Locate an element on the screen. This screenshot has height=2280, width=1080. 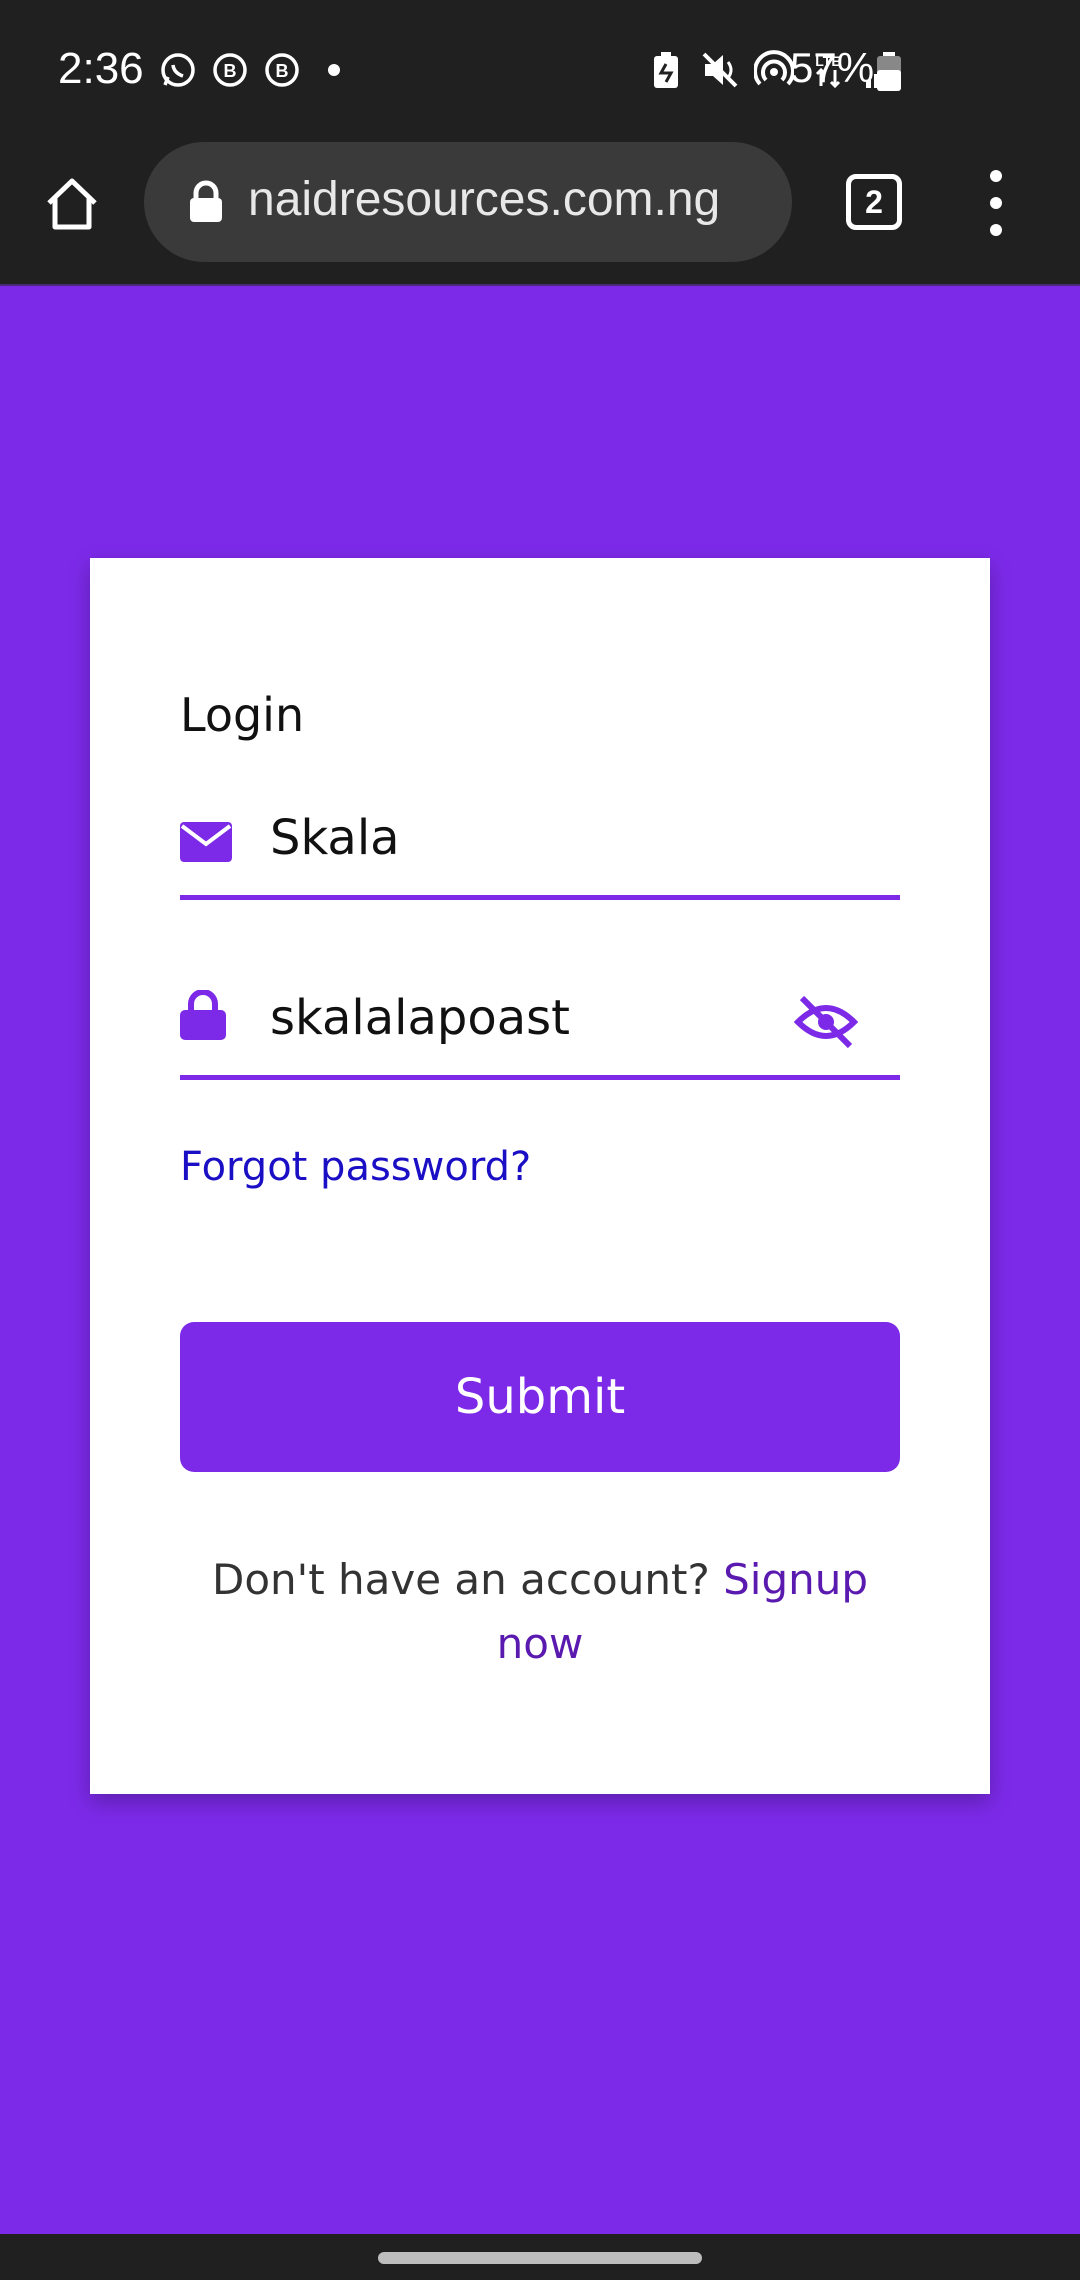
signup-prompt: Don't have an account? Signup now is located at coordinates (540, 1612).